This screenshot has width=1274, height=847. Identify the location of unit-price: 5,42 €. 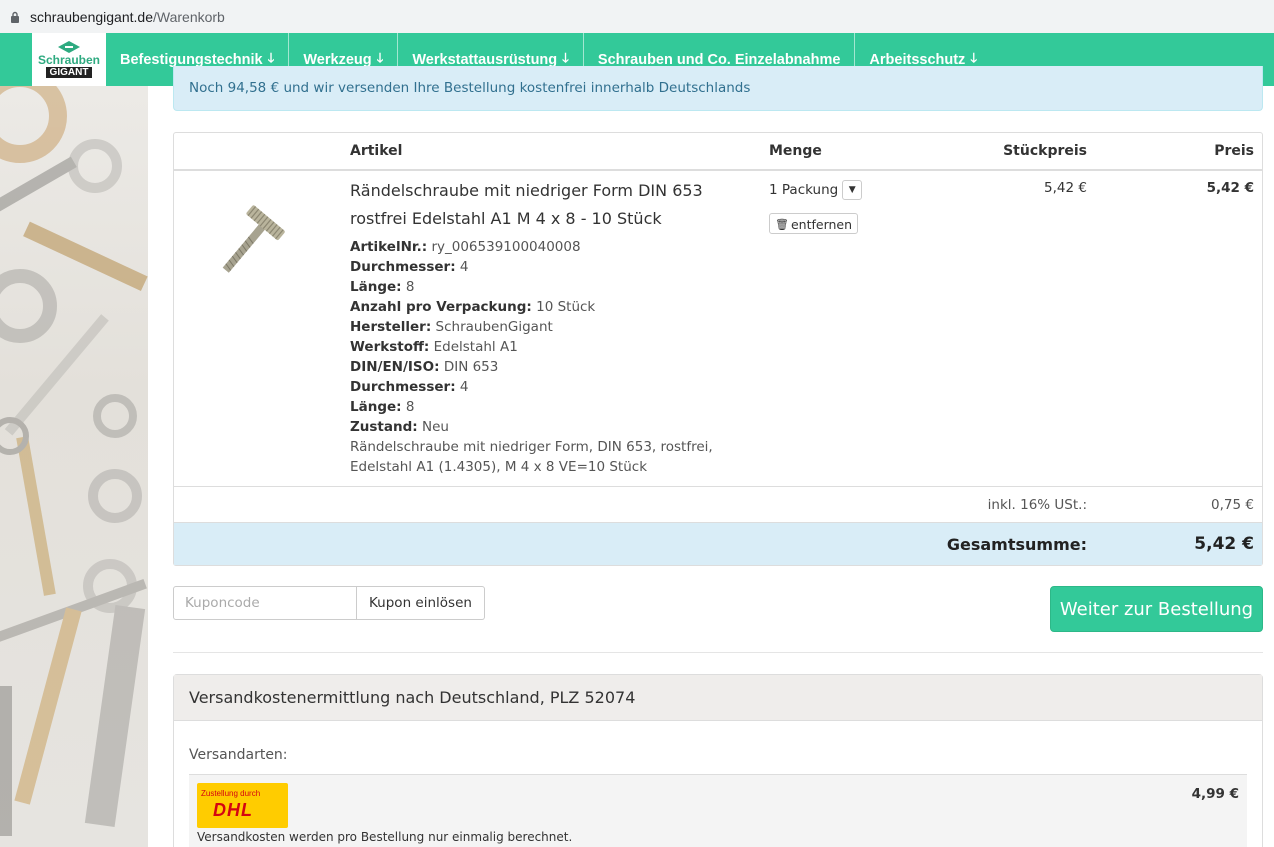
(1065, 188).